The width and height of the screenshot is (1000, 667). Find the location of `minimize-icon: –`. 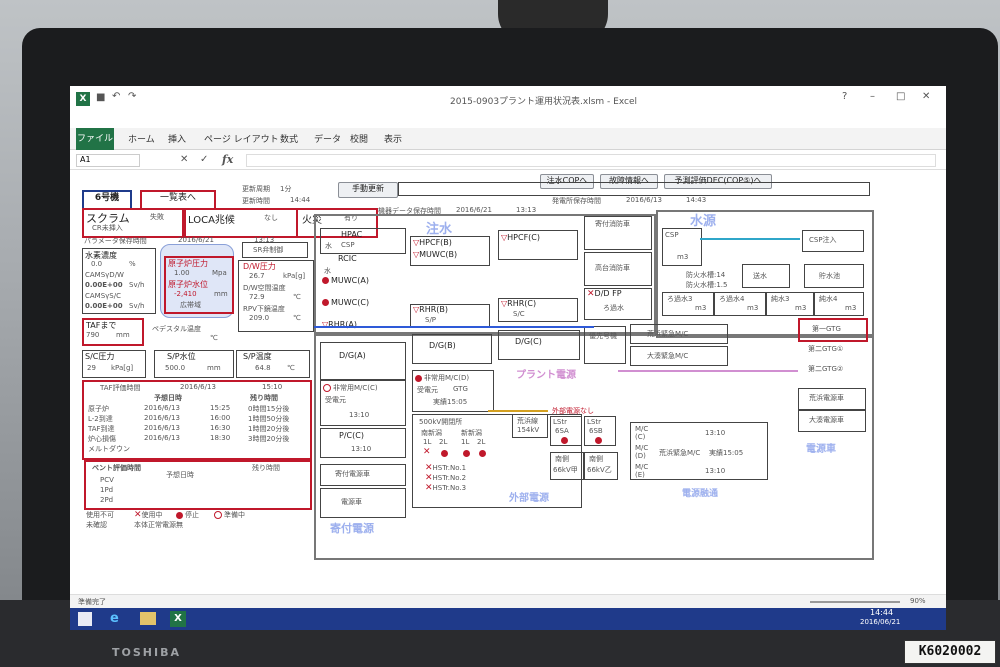

minimize-icon: – is located at coordinates (872, 96).